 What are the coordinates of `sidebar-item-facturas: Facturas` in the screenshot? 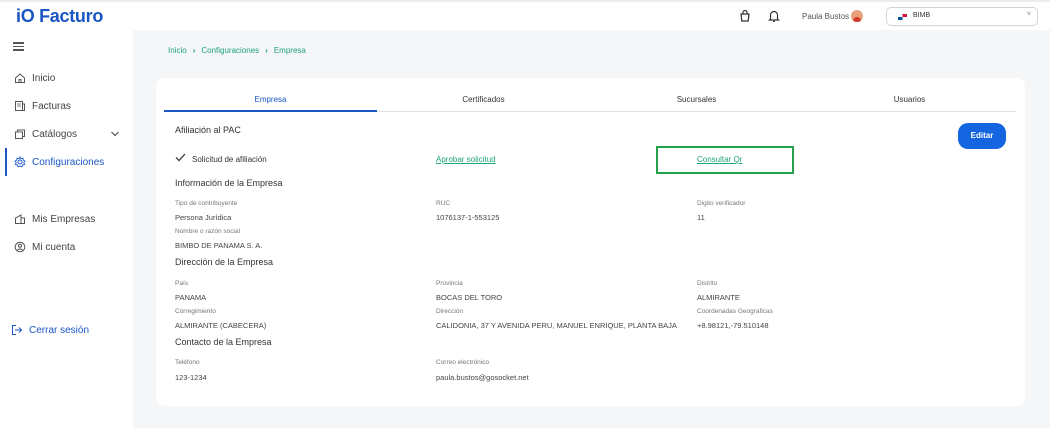 It's located at (66, 106).